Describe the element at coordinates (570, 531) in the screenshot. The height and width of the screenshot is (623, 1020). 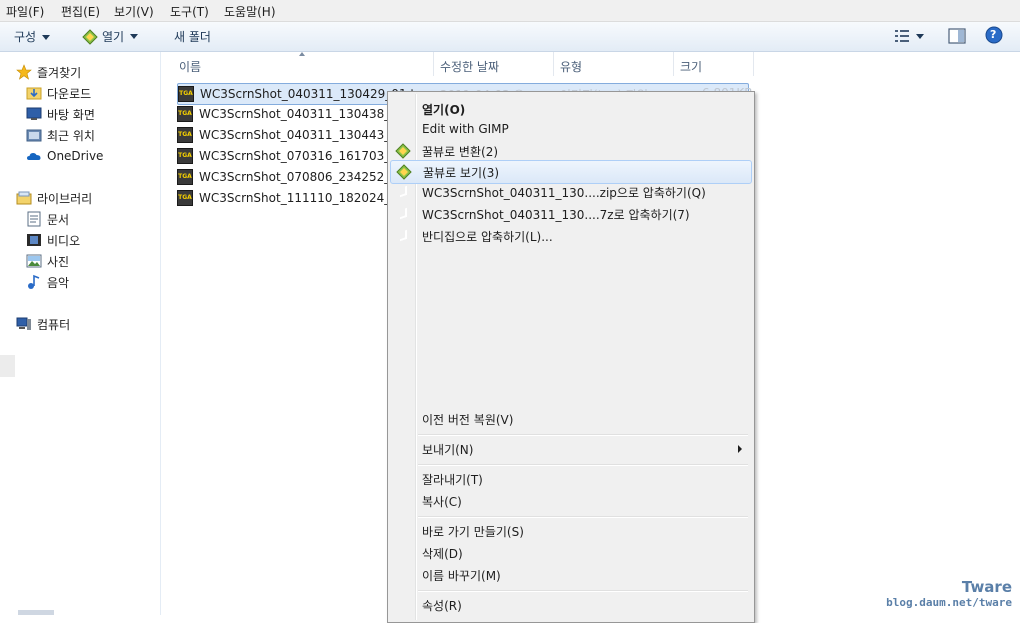
I see `menu-create-shortcut: 바로 가기 만들기(S)` at that location.